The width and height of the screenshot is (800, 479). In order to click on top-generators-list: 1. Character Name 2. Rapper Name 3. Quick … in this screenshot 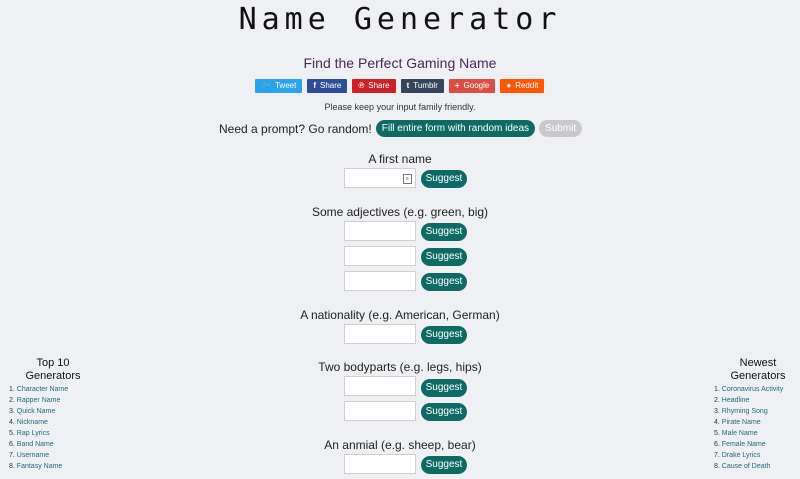, I will do `click(38, 428)`.